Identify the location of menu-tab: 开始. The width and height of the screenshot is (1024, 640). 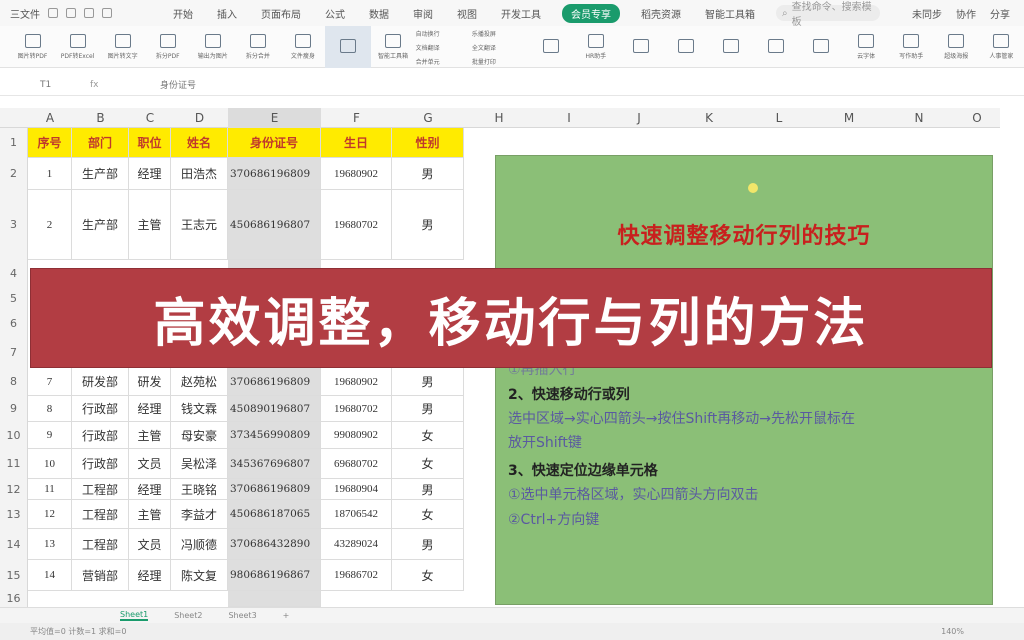
(183, 13).